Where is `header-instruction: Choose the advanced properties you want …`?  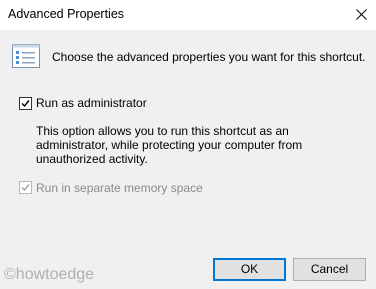
header-instruction: Choose the advanced properties you want … is located at coordinates (209, 57).